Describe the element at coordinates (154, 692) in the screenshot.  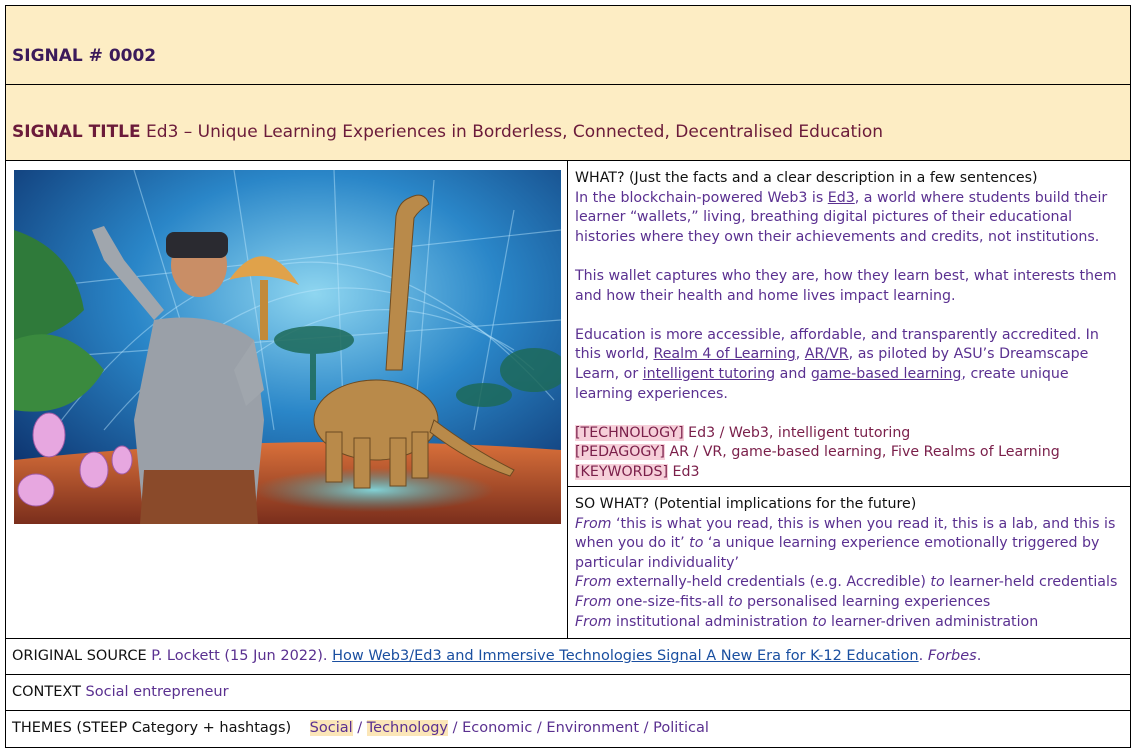
I see `context-value: Social entrepreneur` at that location.